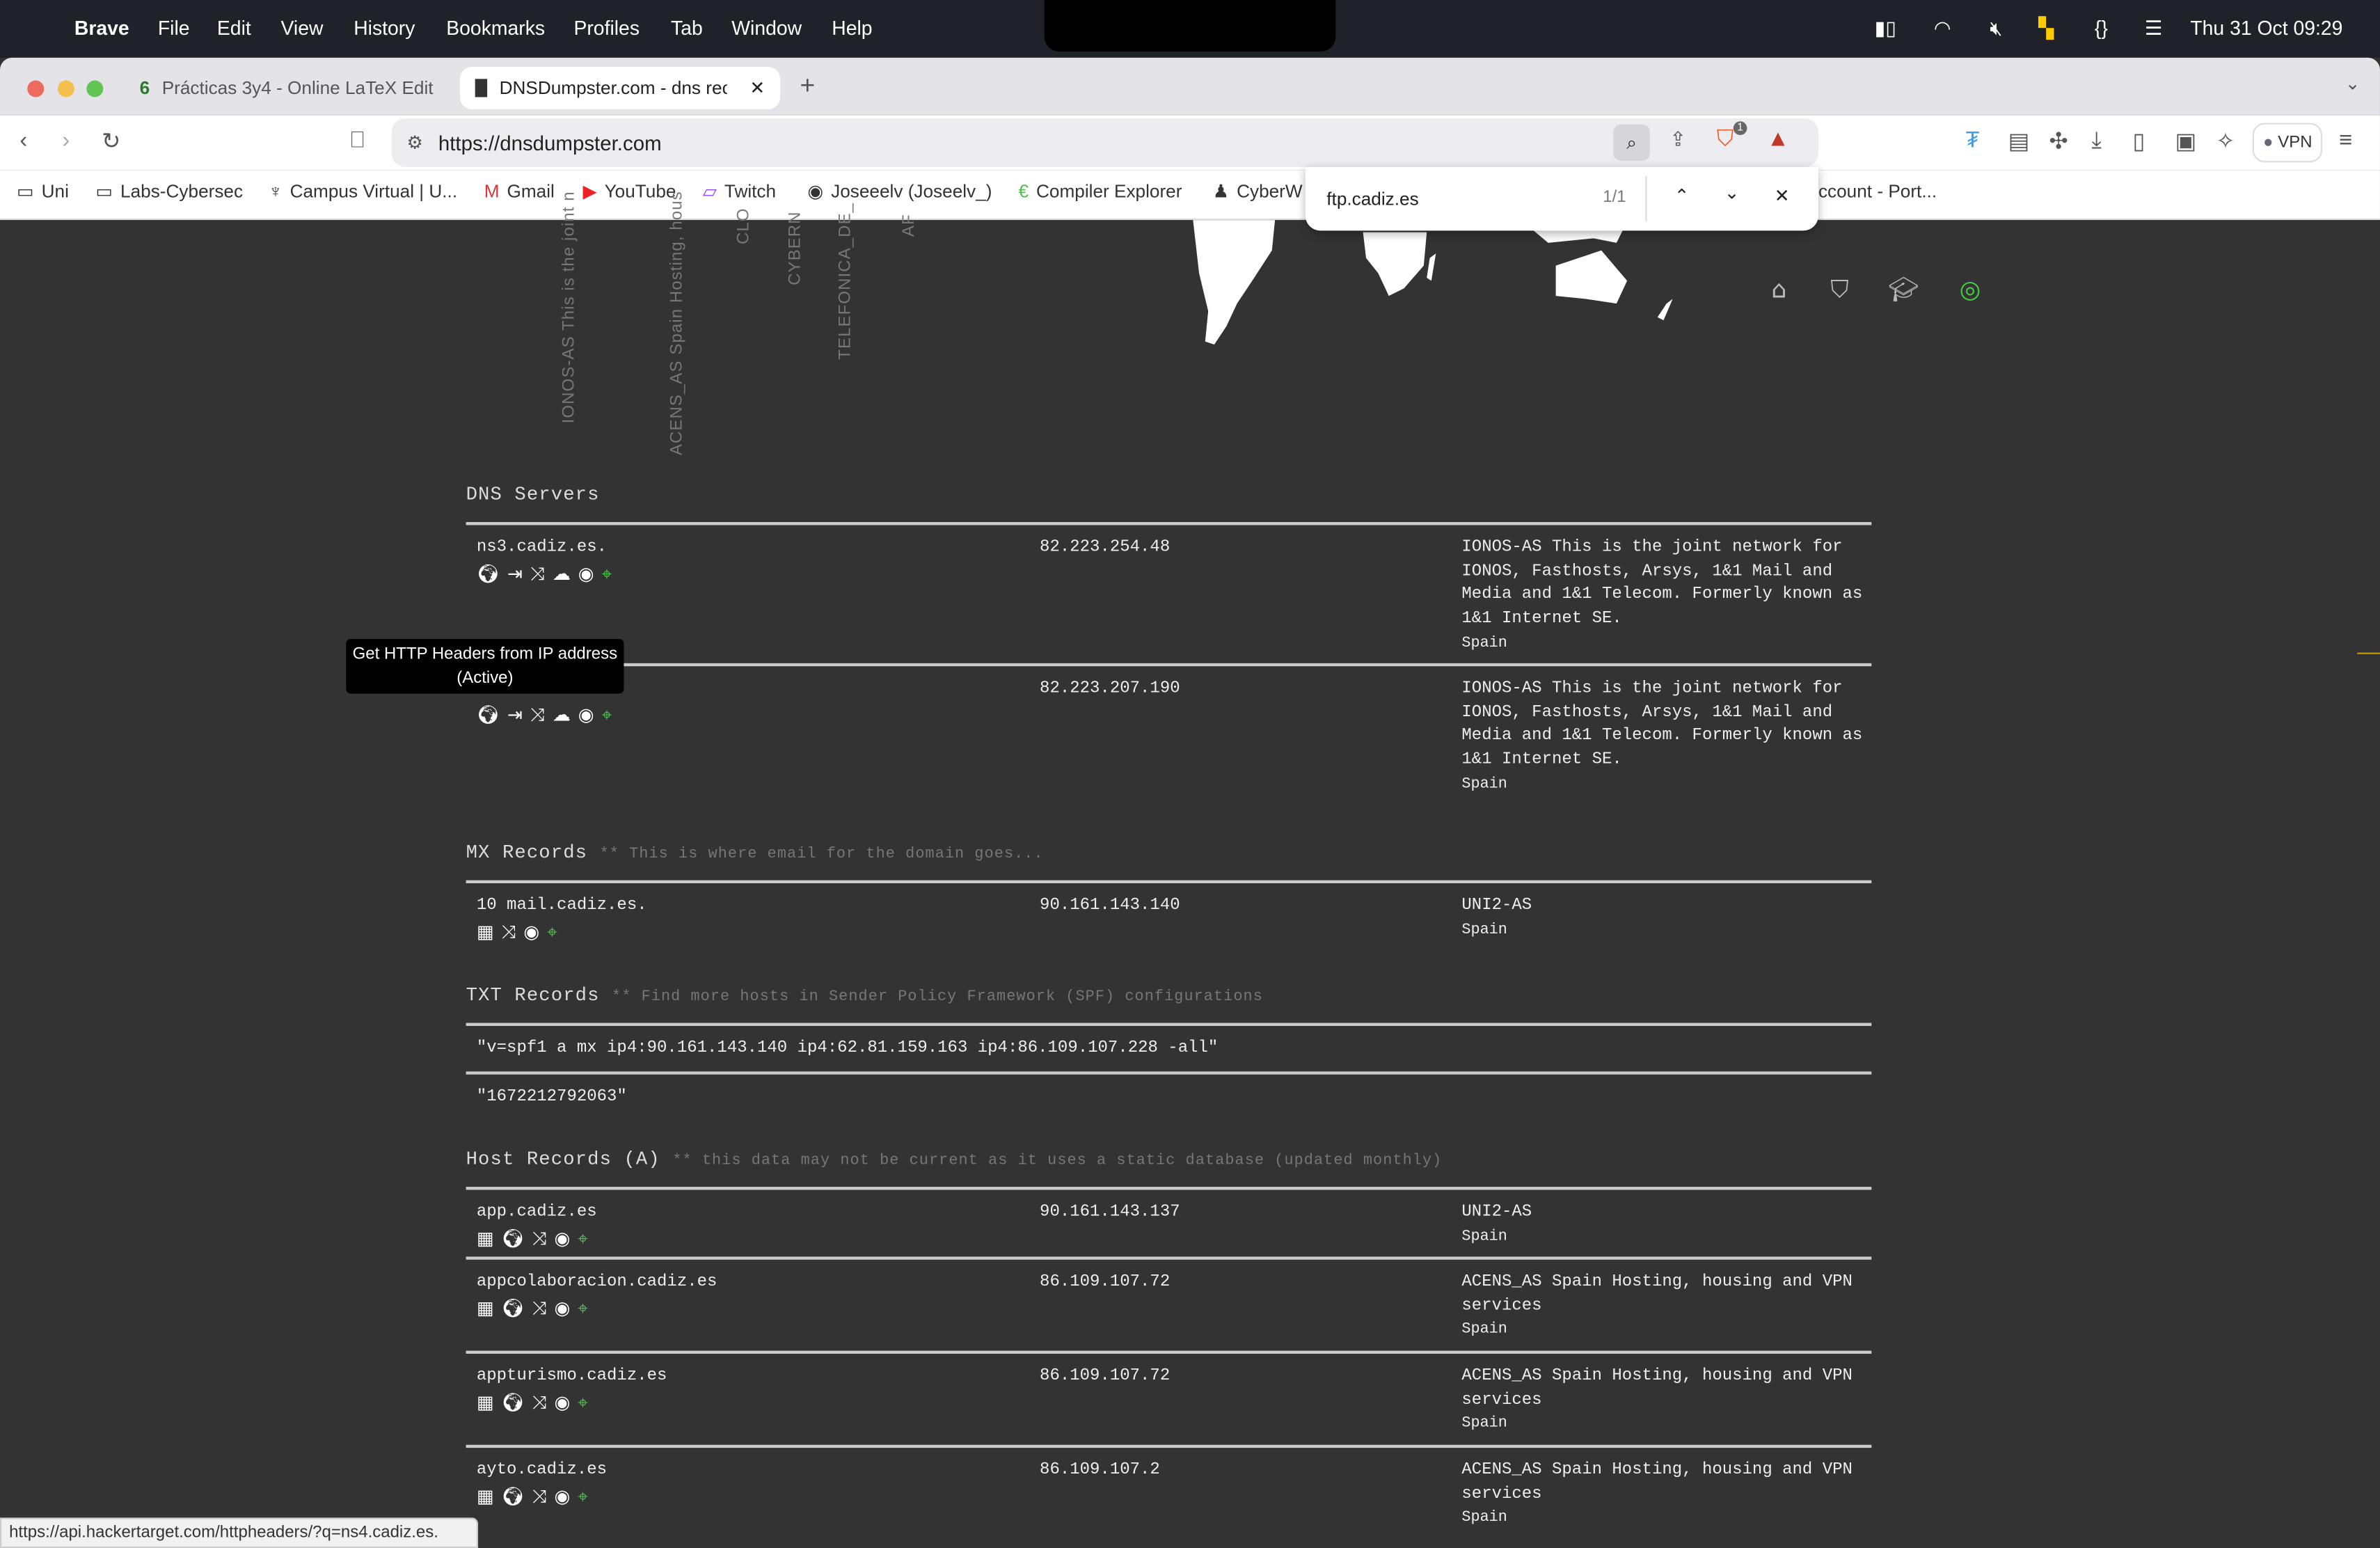 The image size is (2380, 1548). What do you see at coordinates (766, 28) in the screenshot?
I see `menu-window: Window` at bounding box center [766, 28].